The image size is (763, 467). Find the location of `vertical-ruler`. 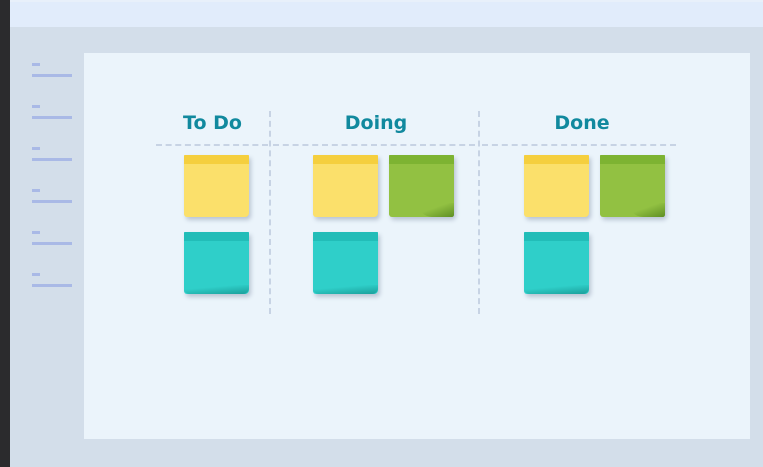

vertical-ruler is located at coordinates (45, 233).